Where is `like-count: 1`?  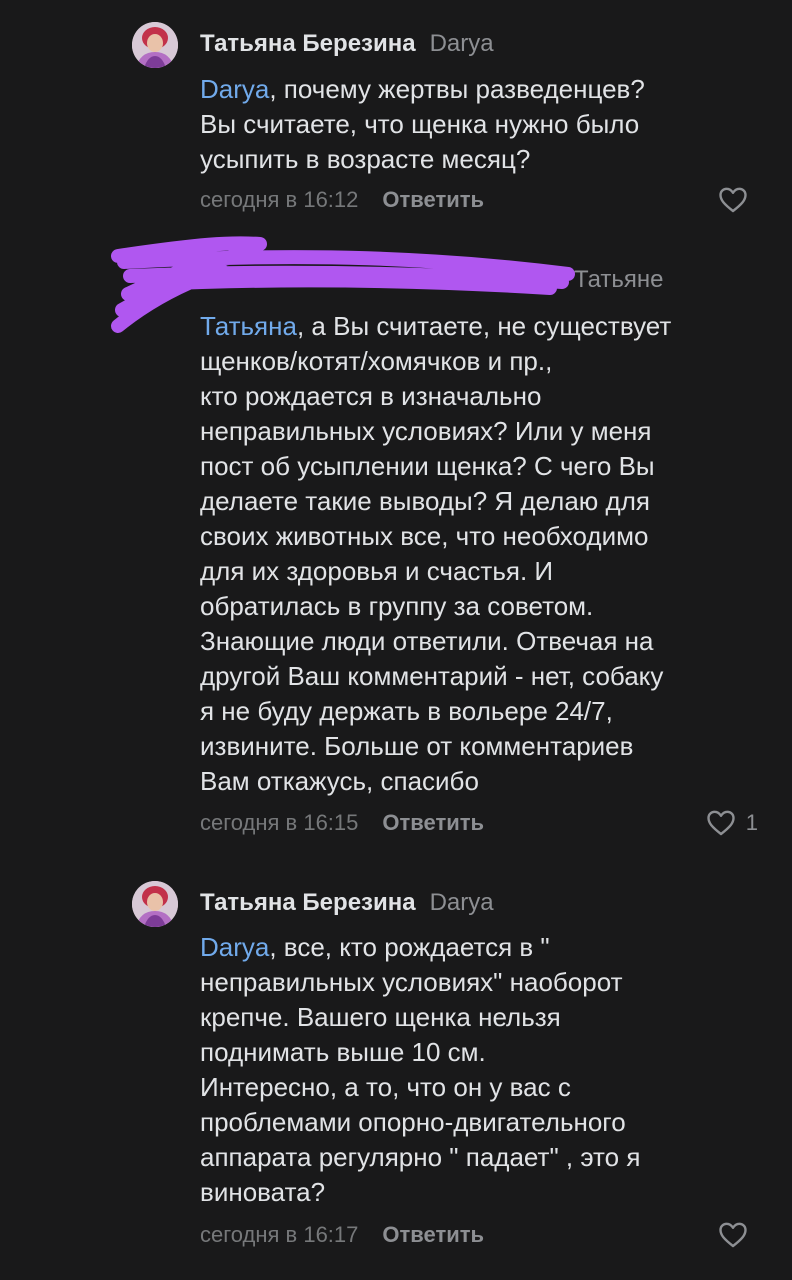
like-count: 1 is located at coordinates (751, 822).